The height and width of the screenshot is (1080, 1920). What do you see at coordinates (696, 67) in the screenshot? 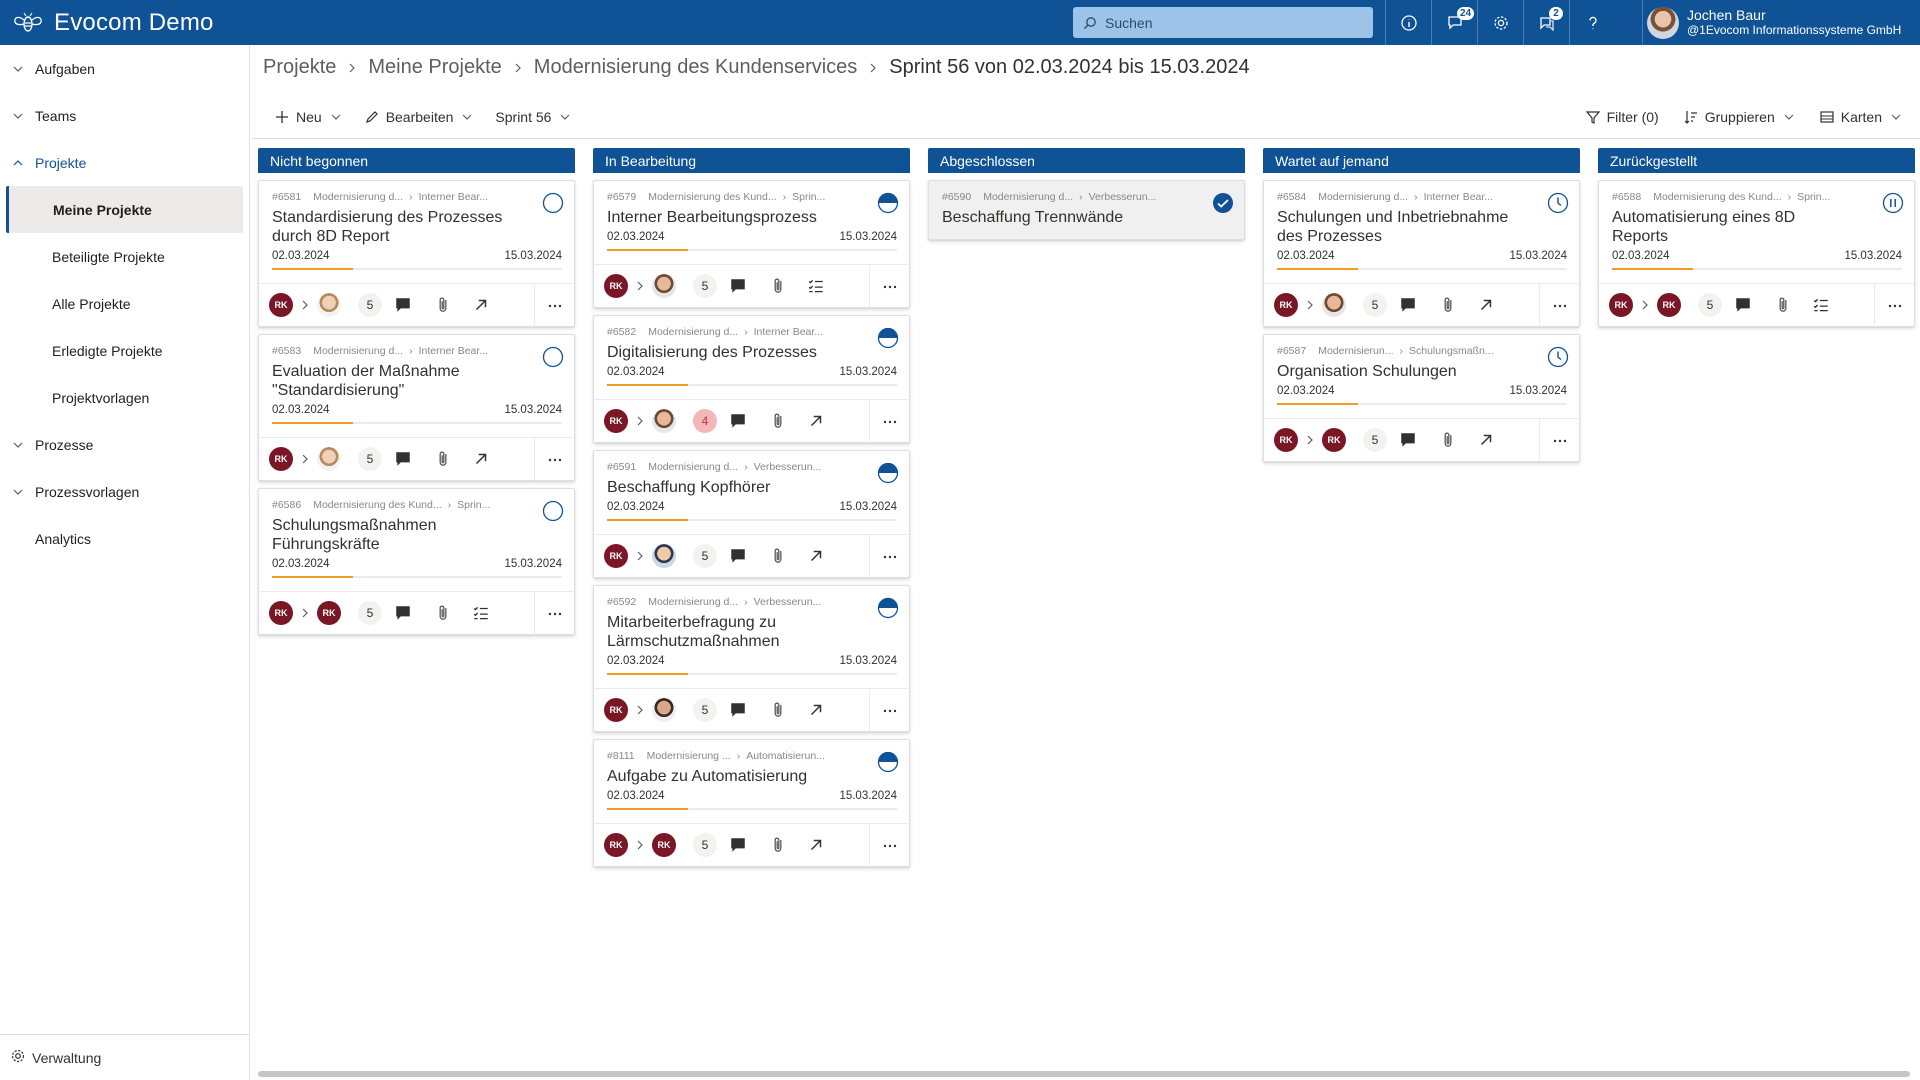
I see `breadcrumb-item: Modernisierung des Kundenservices` at bounding box center [696, 67].